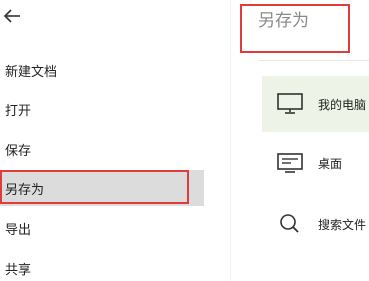  Describe the element at coordinates (18, 270) in the screenshot. I see `nav-item-label: 共享` at that location.